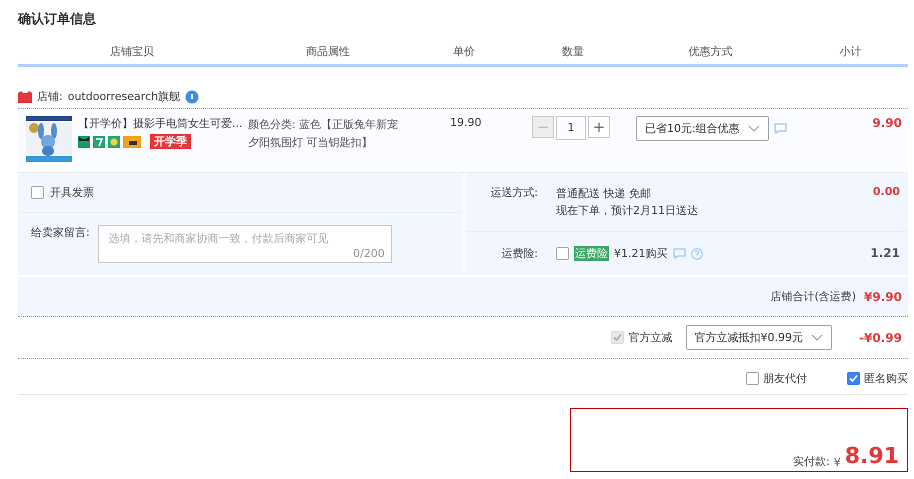 This screenshot has width=914, height=479. Describe the element at coordinates (133, 54) in the screenshot. I see `column-header: 店铺宝贝` at that location.